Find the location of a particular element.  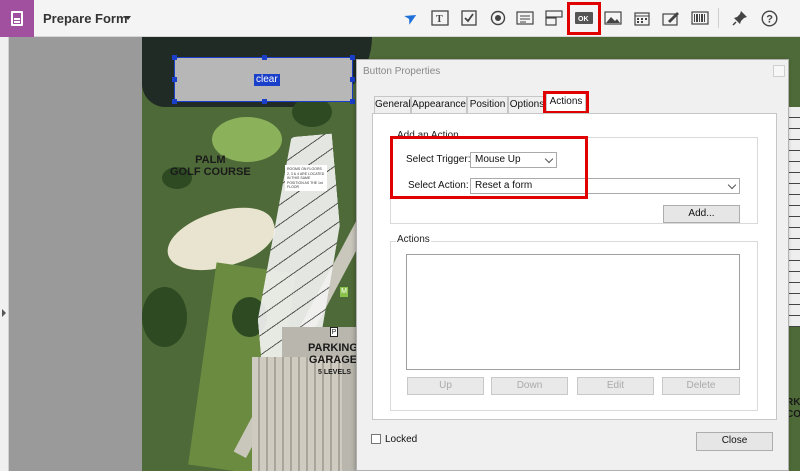

barcode-tool-icon is located at coordinates (700, 18).